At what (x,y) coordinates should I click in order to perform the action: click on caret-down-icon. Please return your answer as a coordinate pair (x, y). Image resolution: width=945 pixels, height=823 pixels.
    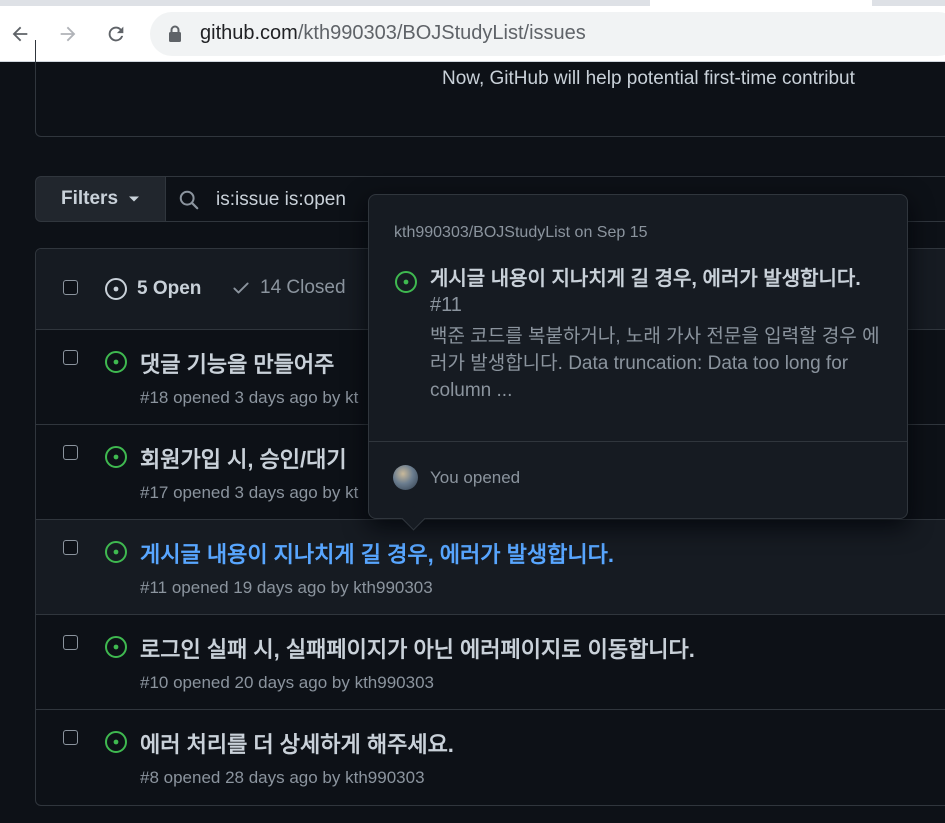
    Looking at the image, I should click on (134, 199).